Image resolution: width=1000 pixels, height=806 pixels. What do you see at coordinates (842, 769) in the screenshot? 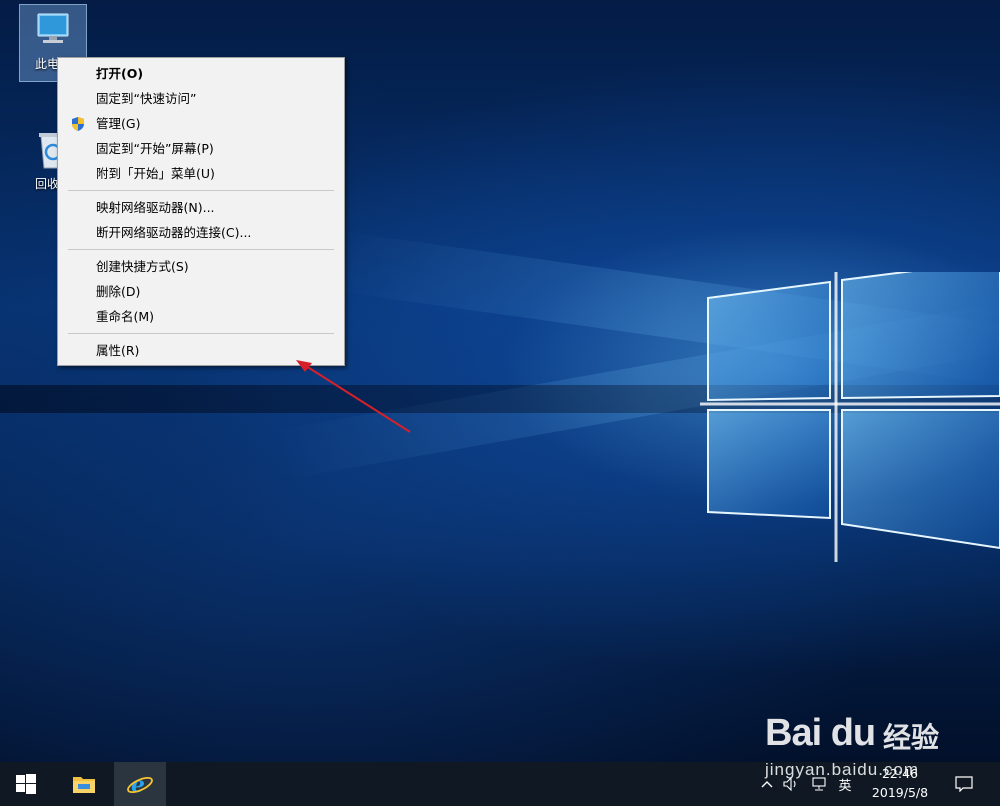
I see `watermark-url: jingyan.baidu.com` at bounding box center [842, 769].